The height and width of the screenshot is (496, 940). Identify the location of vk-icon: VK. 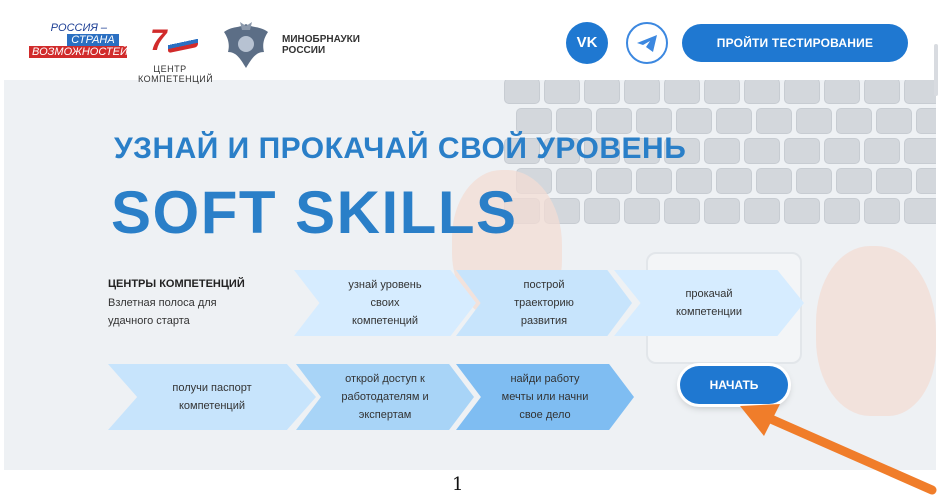
(587, 43).